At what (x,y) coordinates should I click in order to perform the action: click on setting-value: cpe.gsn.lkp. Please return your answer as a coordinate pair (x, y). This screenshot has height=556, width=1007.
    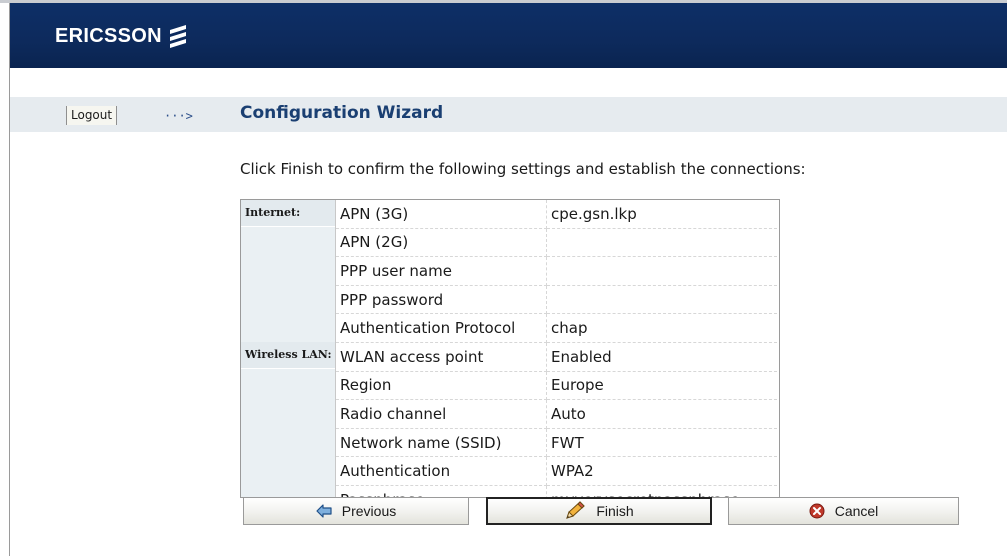
    Looking at the image, I should click on (661, 214).